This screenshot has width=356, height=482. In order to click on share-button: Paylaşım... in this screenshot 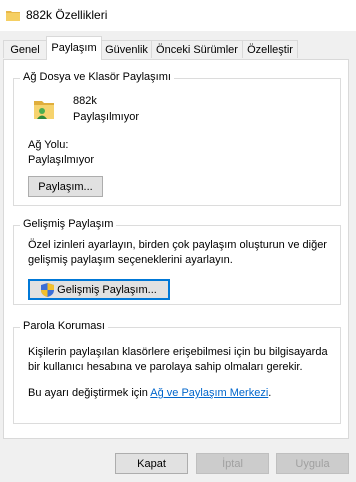, I will do `click(65, 186)`.